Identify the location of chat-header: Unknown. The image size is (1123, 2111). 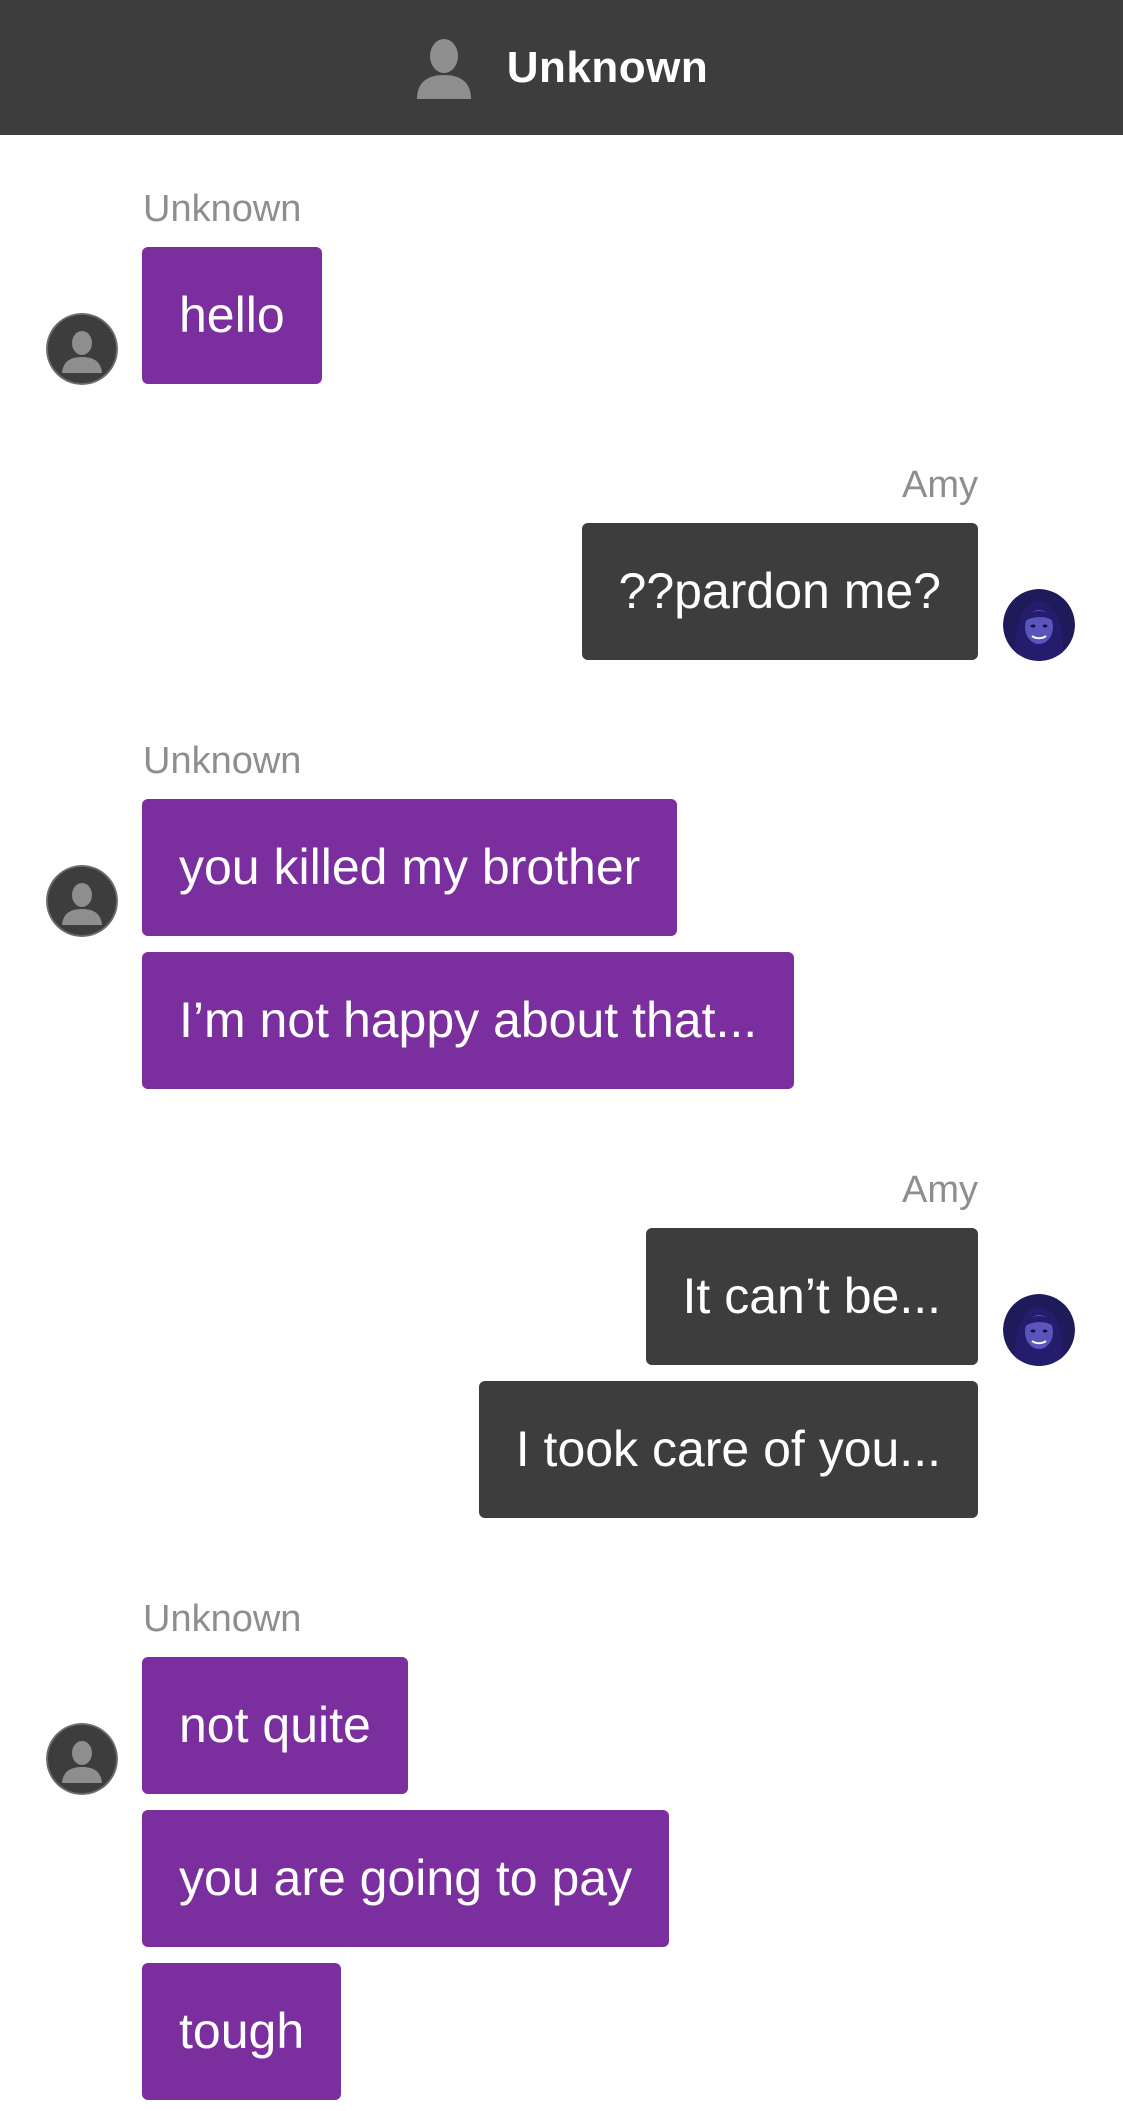
(561, 67).